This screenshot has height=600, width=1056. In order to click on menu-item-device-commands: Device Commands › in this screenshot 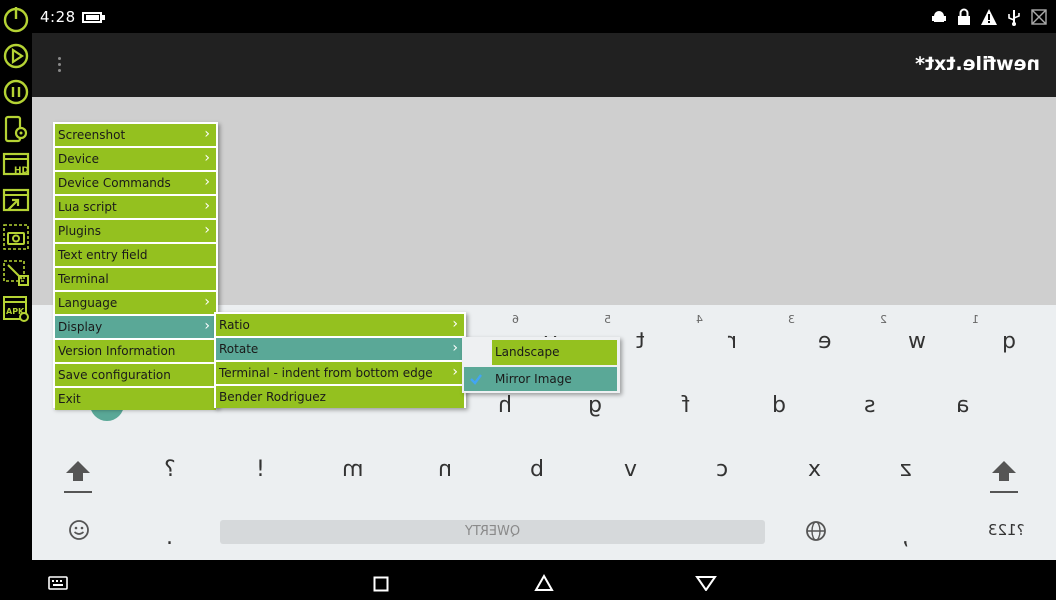, I will do `click(135, 183)`.